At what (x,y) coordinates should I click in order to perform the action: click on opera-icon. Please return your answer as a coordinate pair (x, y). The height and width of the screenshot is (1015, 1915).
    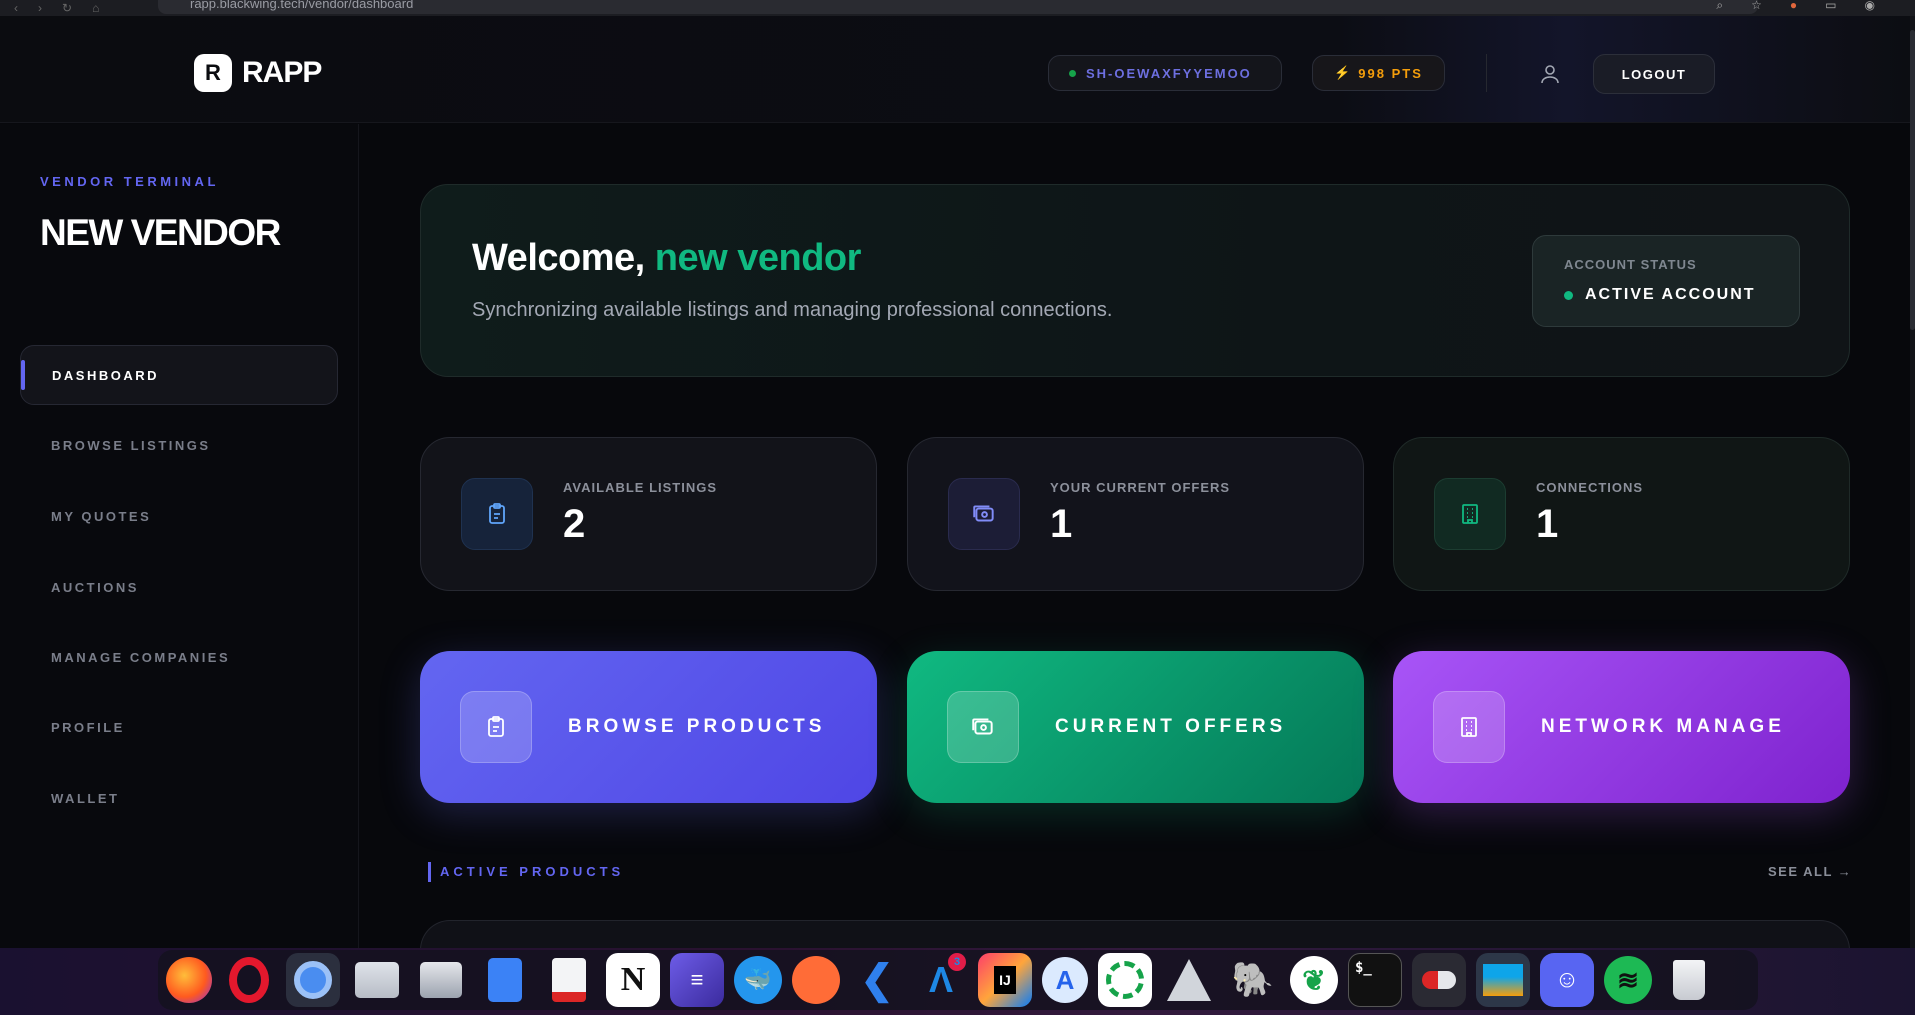
    Looking at the image, I should click on (249, 980).